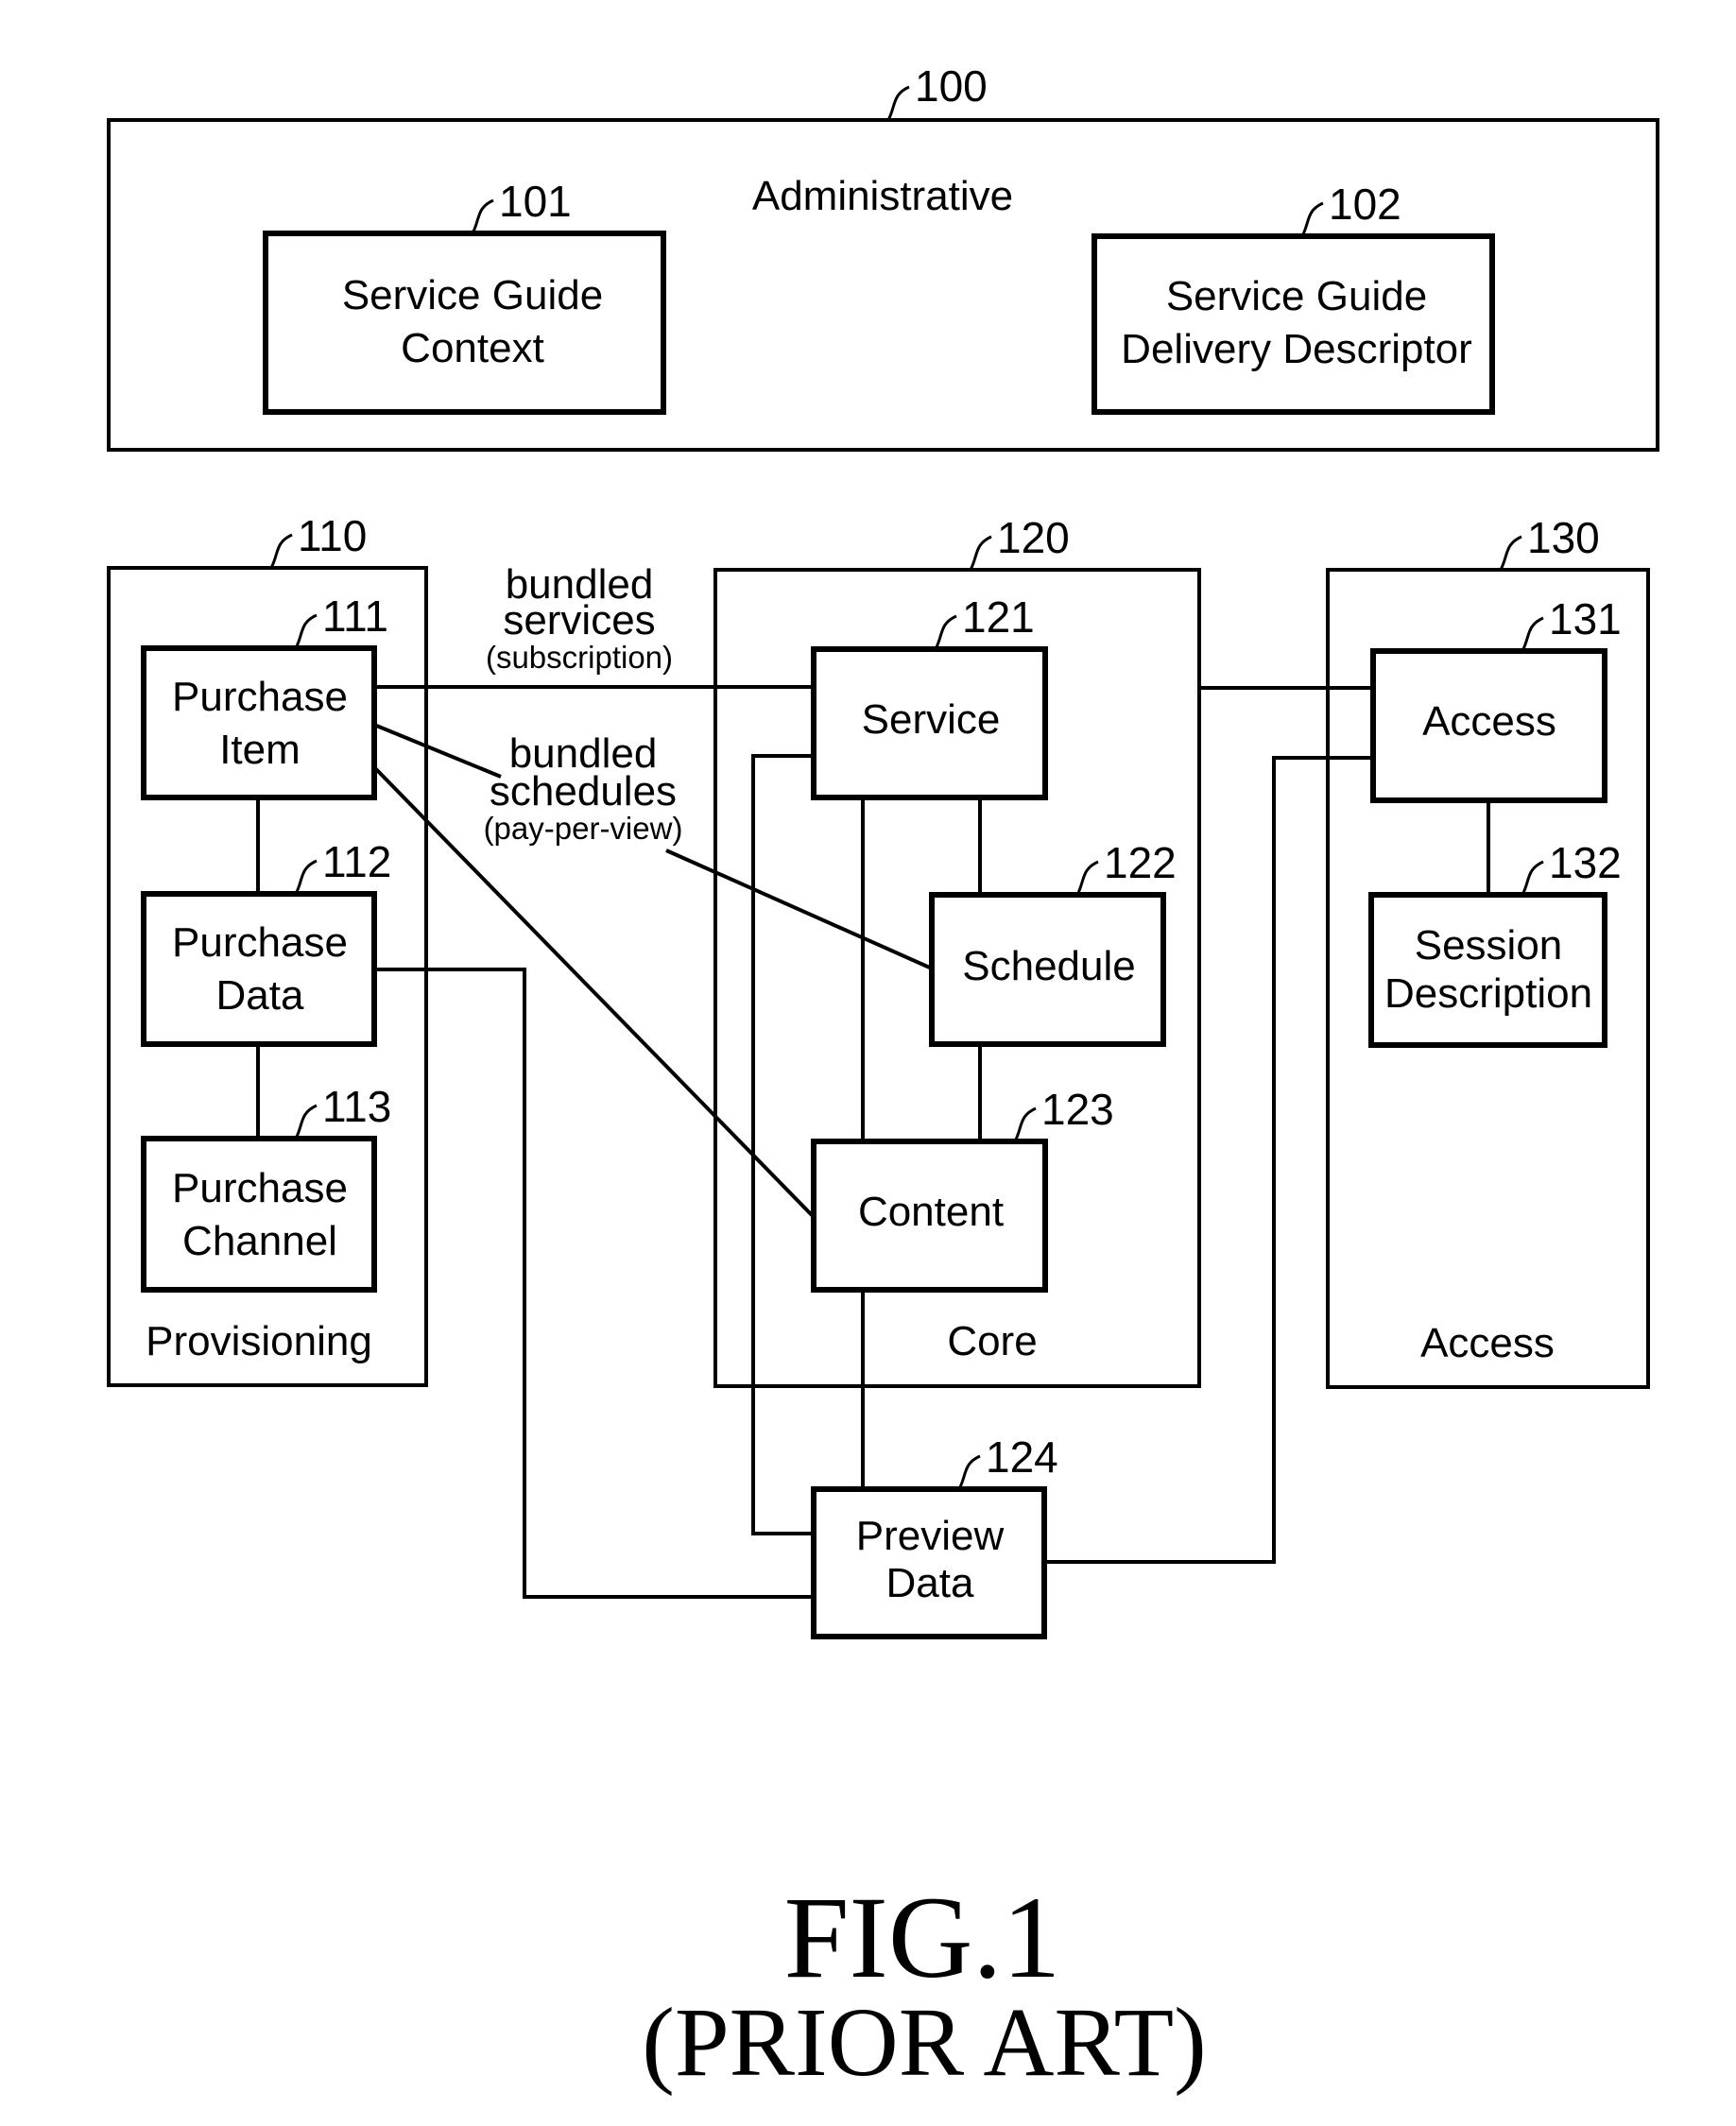 Image resolution: width=1736 pixels, height=2126 pixels. I want to click on edge-label-bundled-services-note: (subscription), so click(579, 657).